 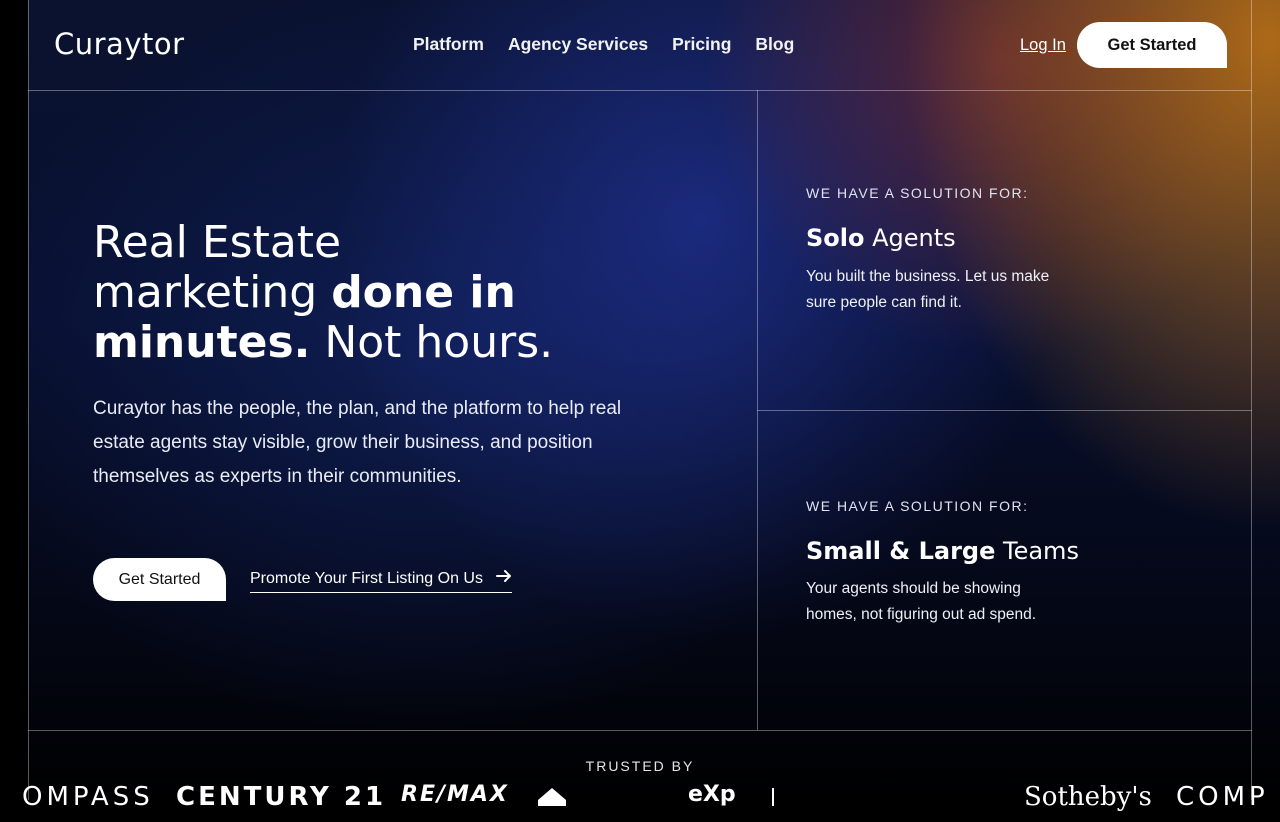 I want to click on solution-title: Small & Large Teams, so click(x=942, y=551).